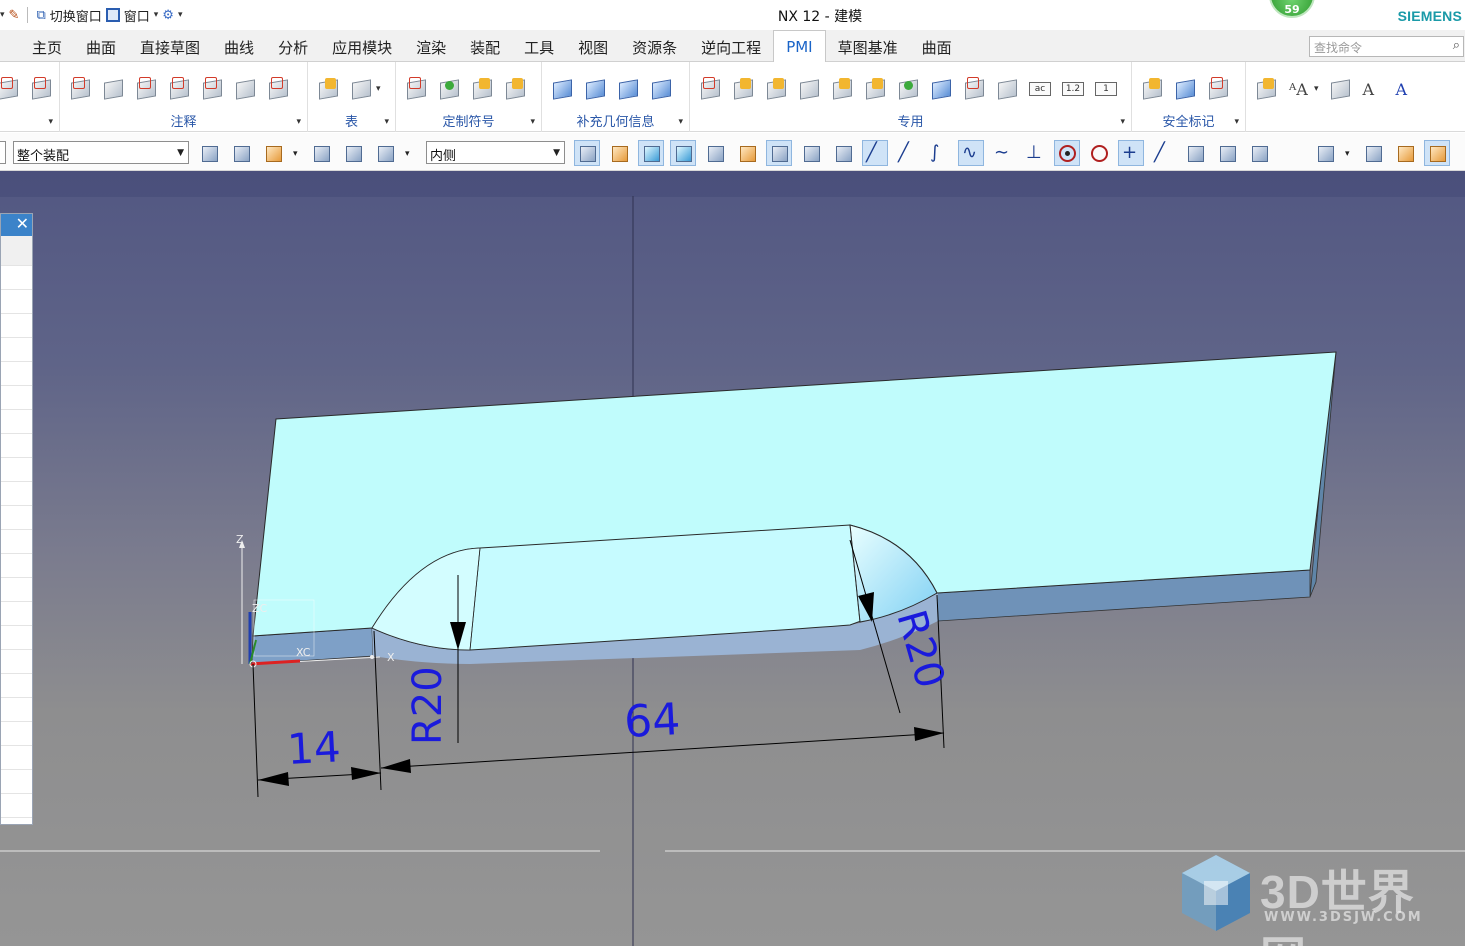  I want to click on watermark-text: 3D世界网, so click(1337, 906).